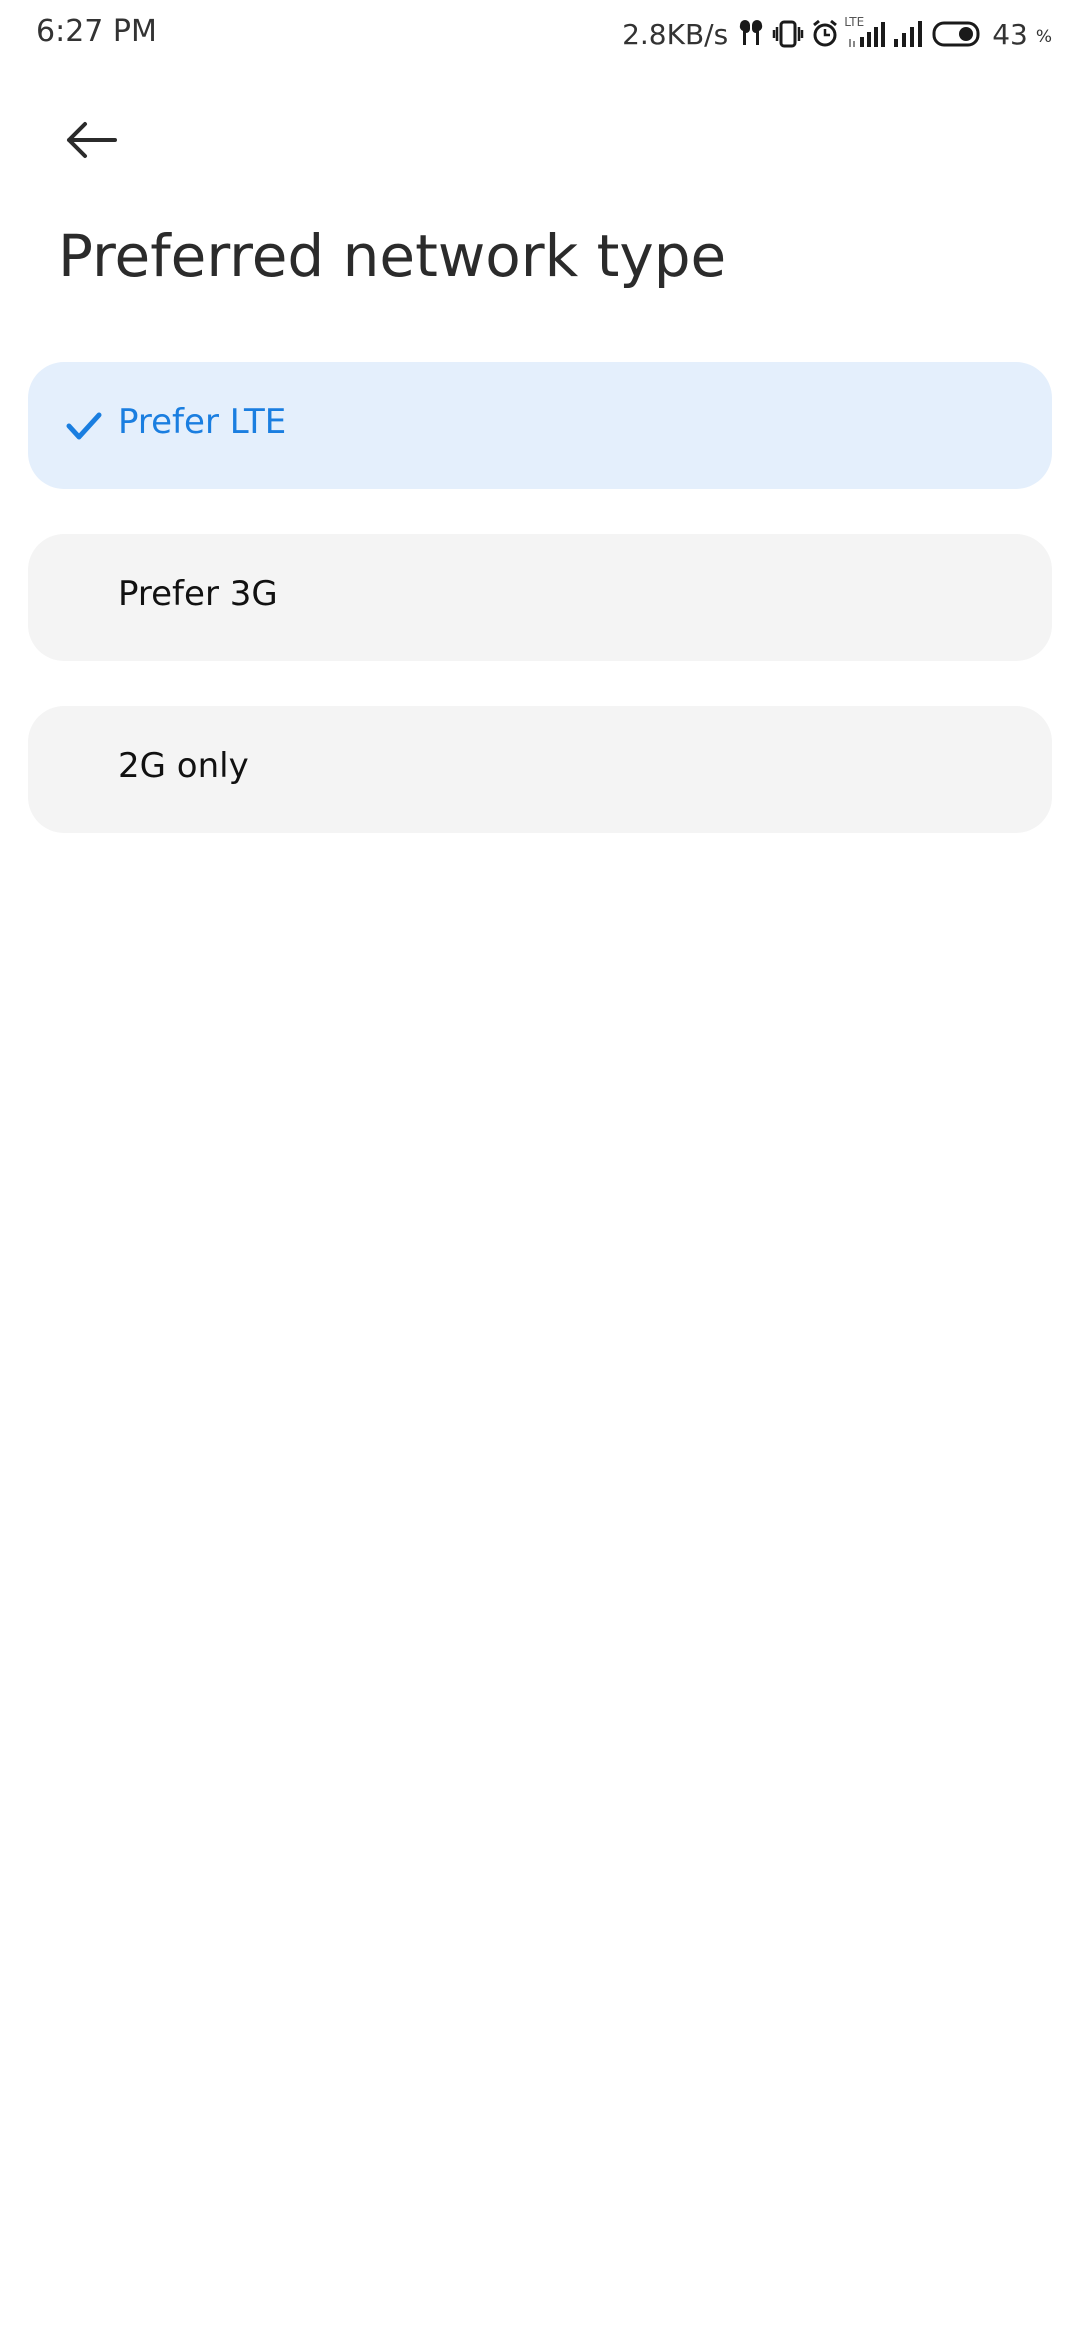  What do you see at coordinates (1043, 37) in the screenshot?
I see `battery-percent-sign: %` at bounding box center [1043, 37].